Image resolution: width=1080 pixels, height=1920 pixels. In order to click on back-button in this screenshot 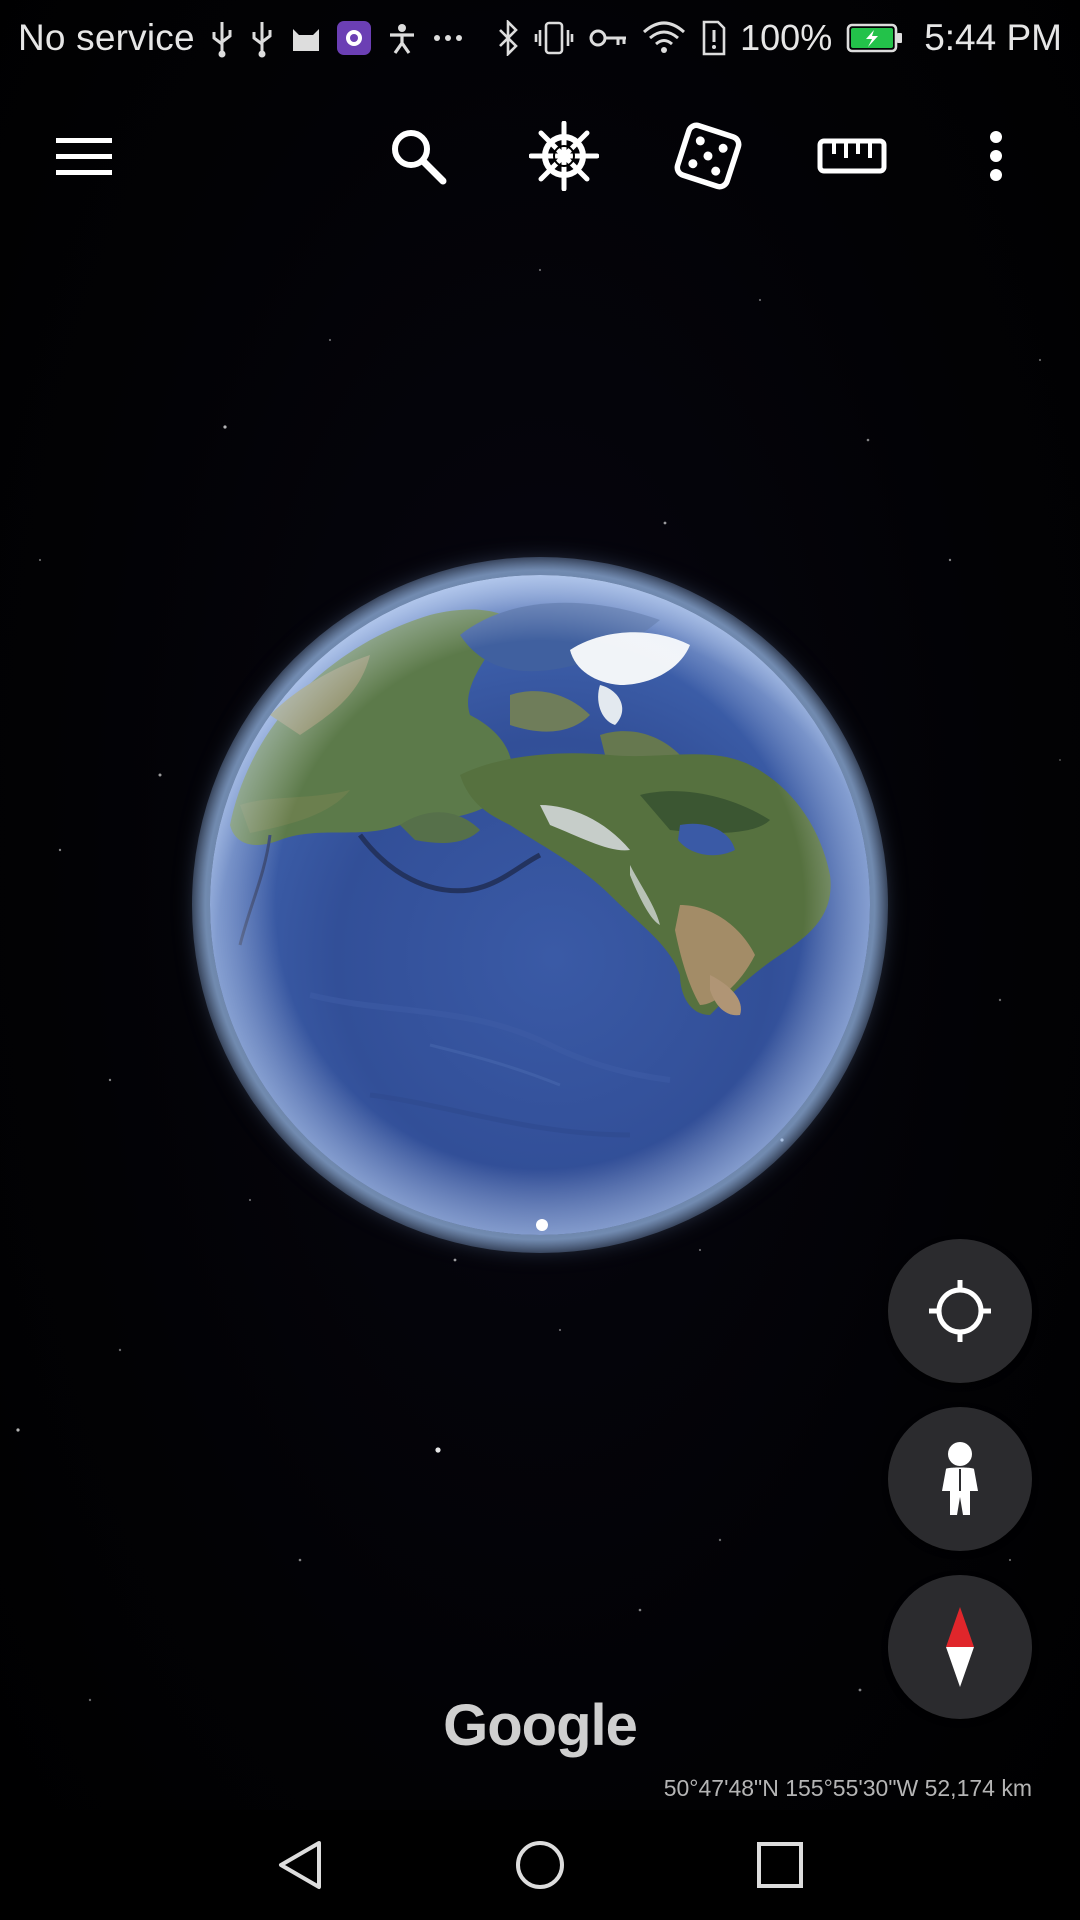, I will do `click(300, 1865)`.